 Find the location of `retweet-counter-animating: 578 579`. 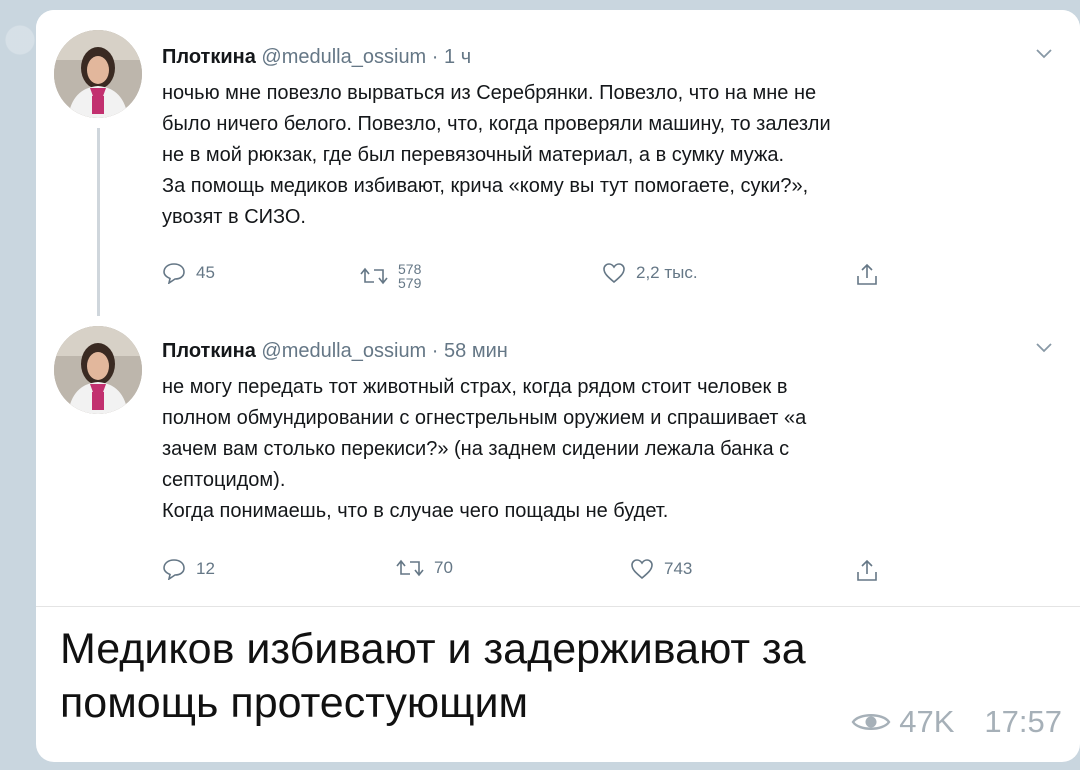

retweet-counter-animating: 578 579 is located at coordinates (409, 276).